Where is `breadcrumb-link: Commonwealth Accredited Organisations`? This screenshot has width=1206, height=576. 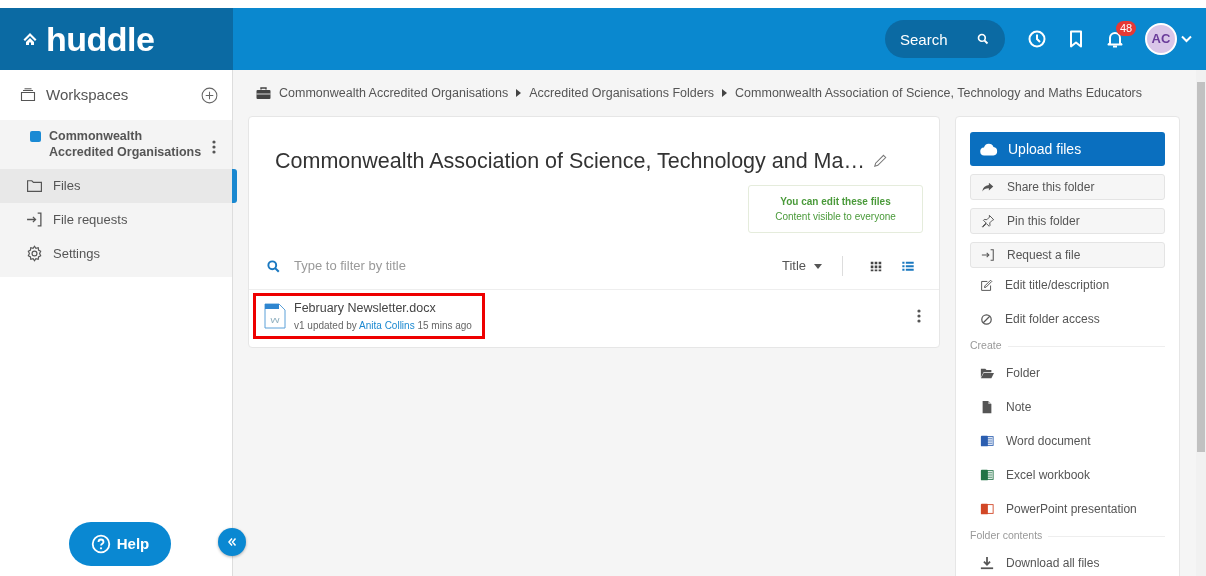
breadcrumb-link: Commonwealth Accredited Organisations is located at coordinates (394, 93).